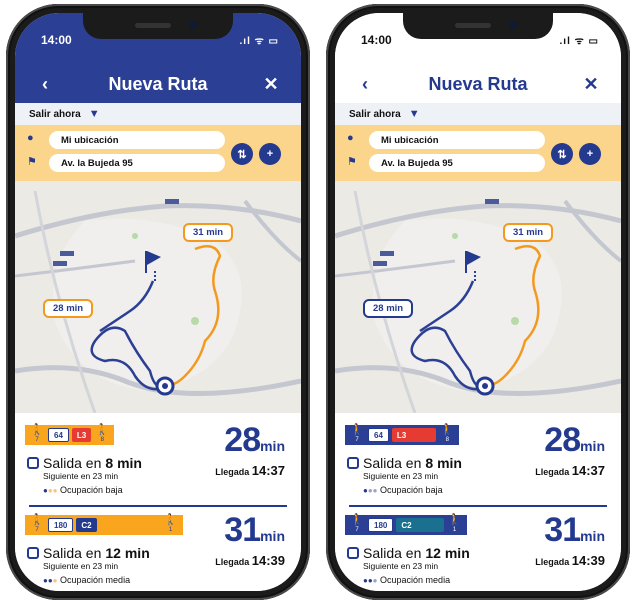 This screenshot has height=604, width=636. Describe the element at coordinates (146, 262) in the screenshot. I see `destination-flag-pole` at that location.